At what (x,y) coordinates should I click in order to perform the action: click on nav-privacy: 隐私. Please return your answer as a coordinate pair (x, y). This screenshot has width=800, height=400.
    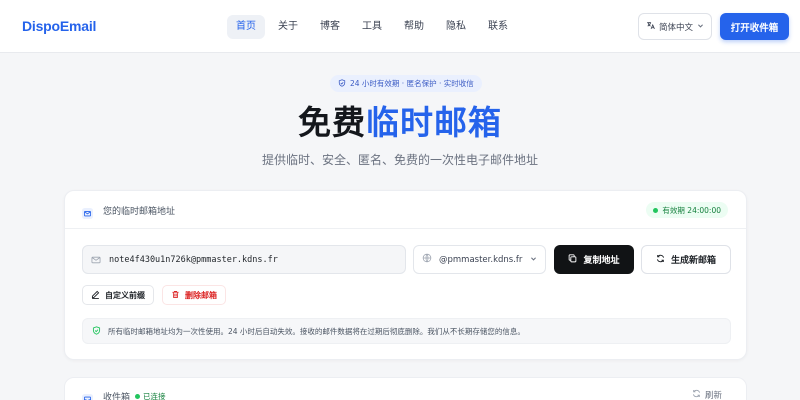
    Looking at the image, I should click on (456, 27).